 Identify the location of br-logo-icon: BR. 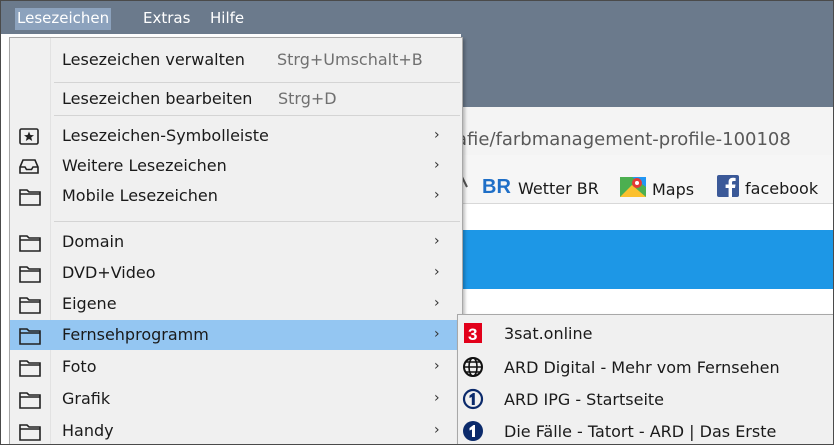
(497, 188).